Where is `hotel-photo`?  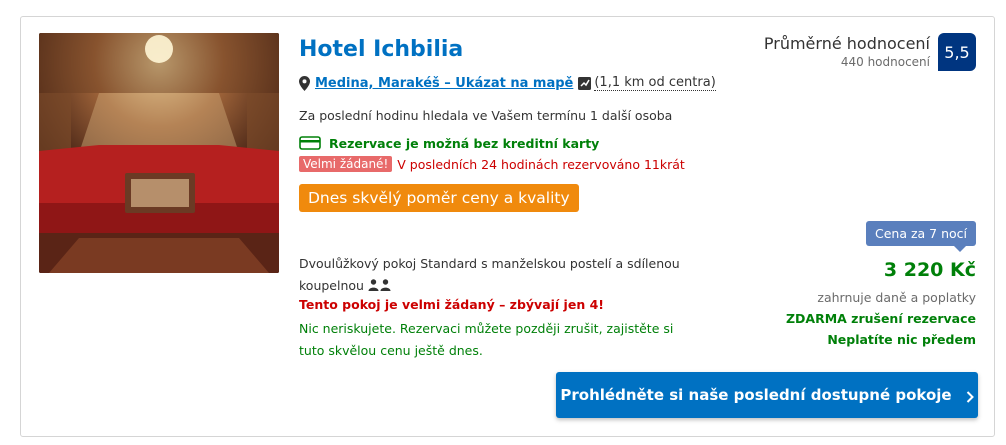
hotel-photo is located at coordinates (159, 153).